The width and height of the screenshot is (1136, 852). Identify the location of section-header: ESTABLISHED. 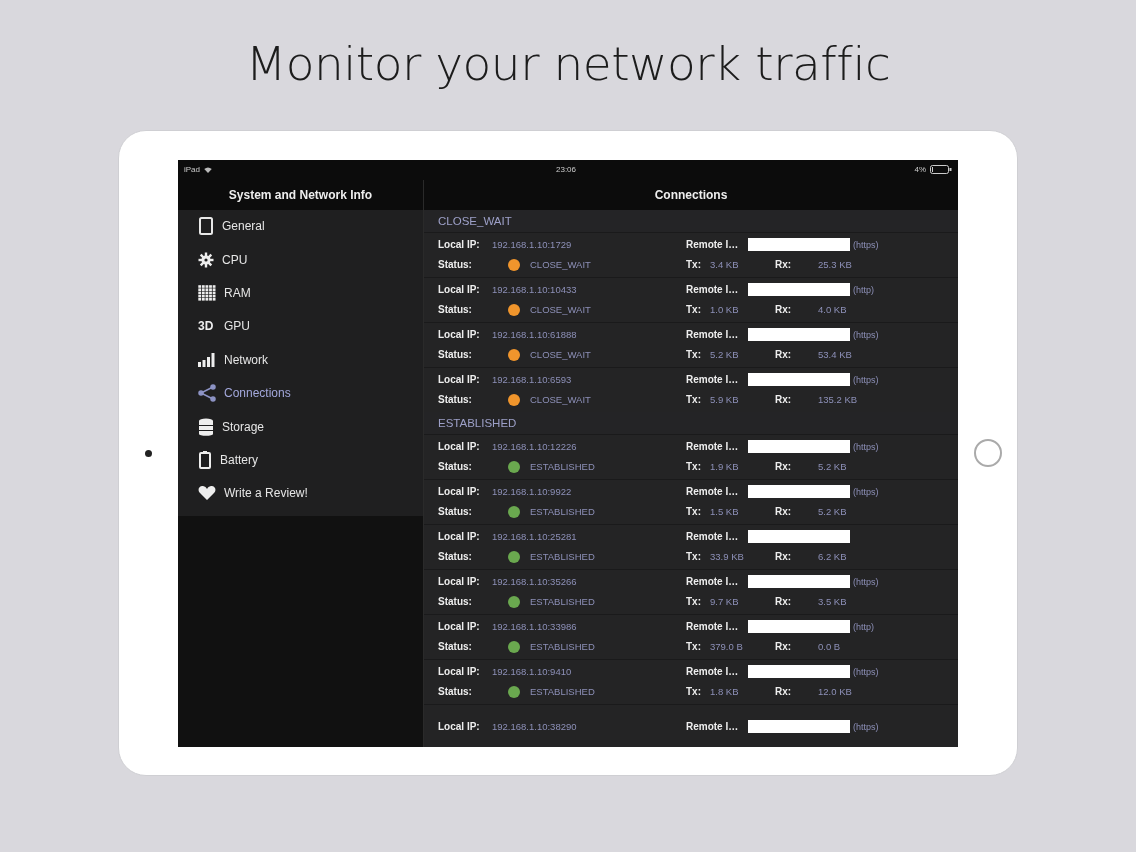
(691, 422).